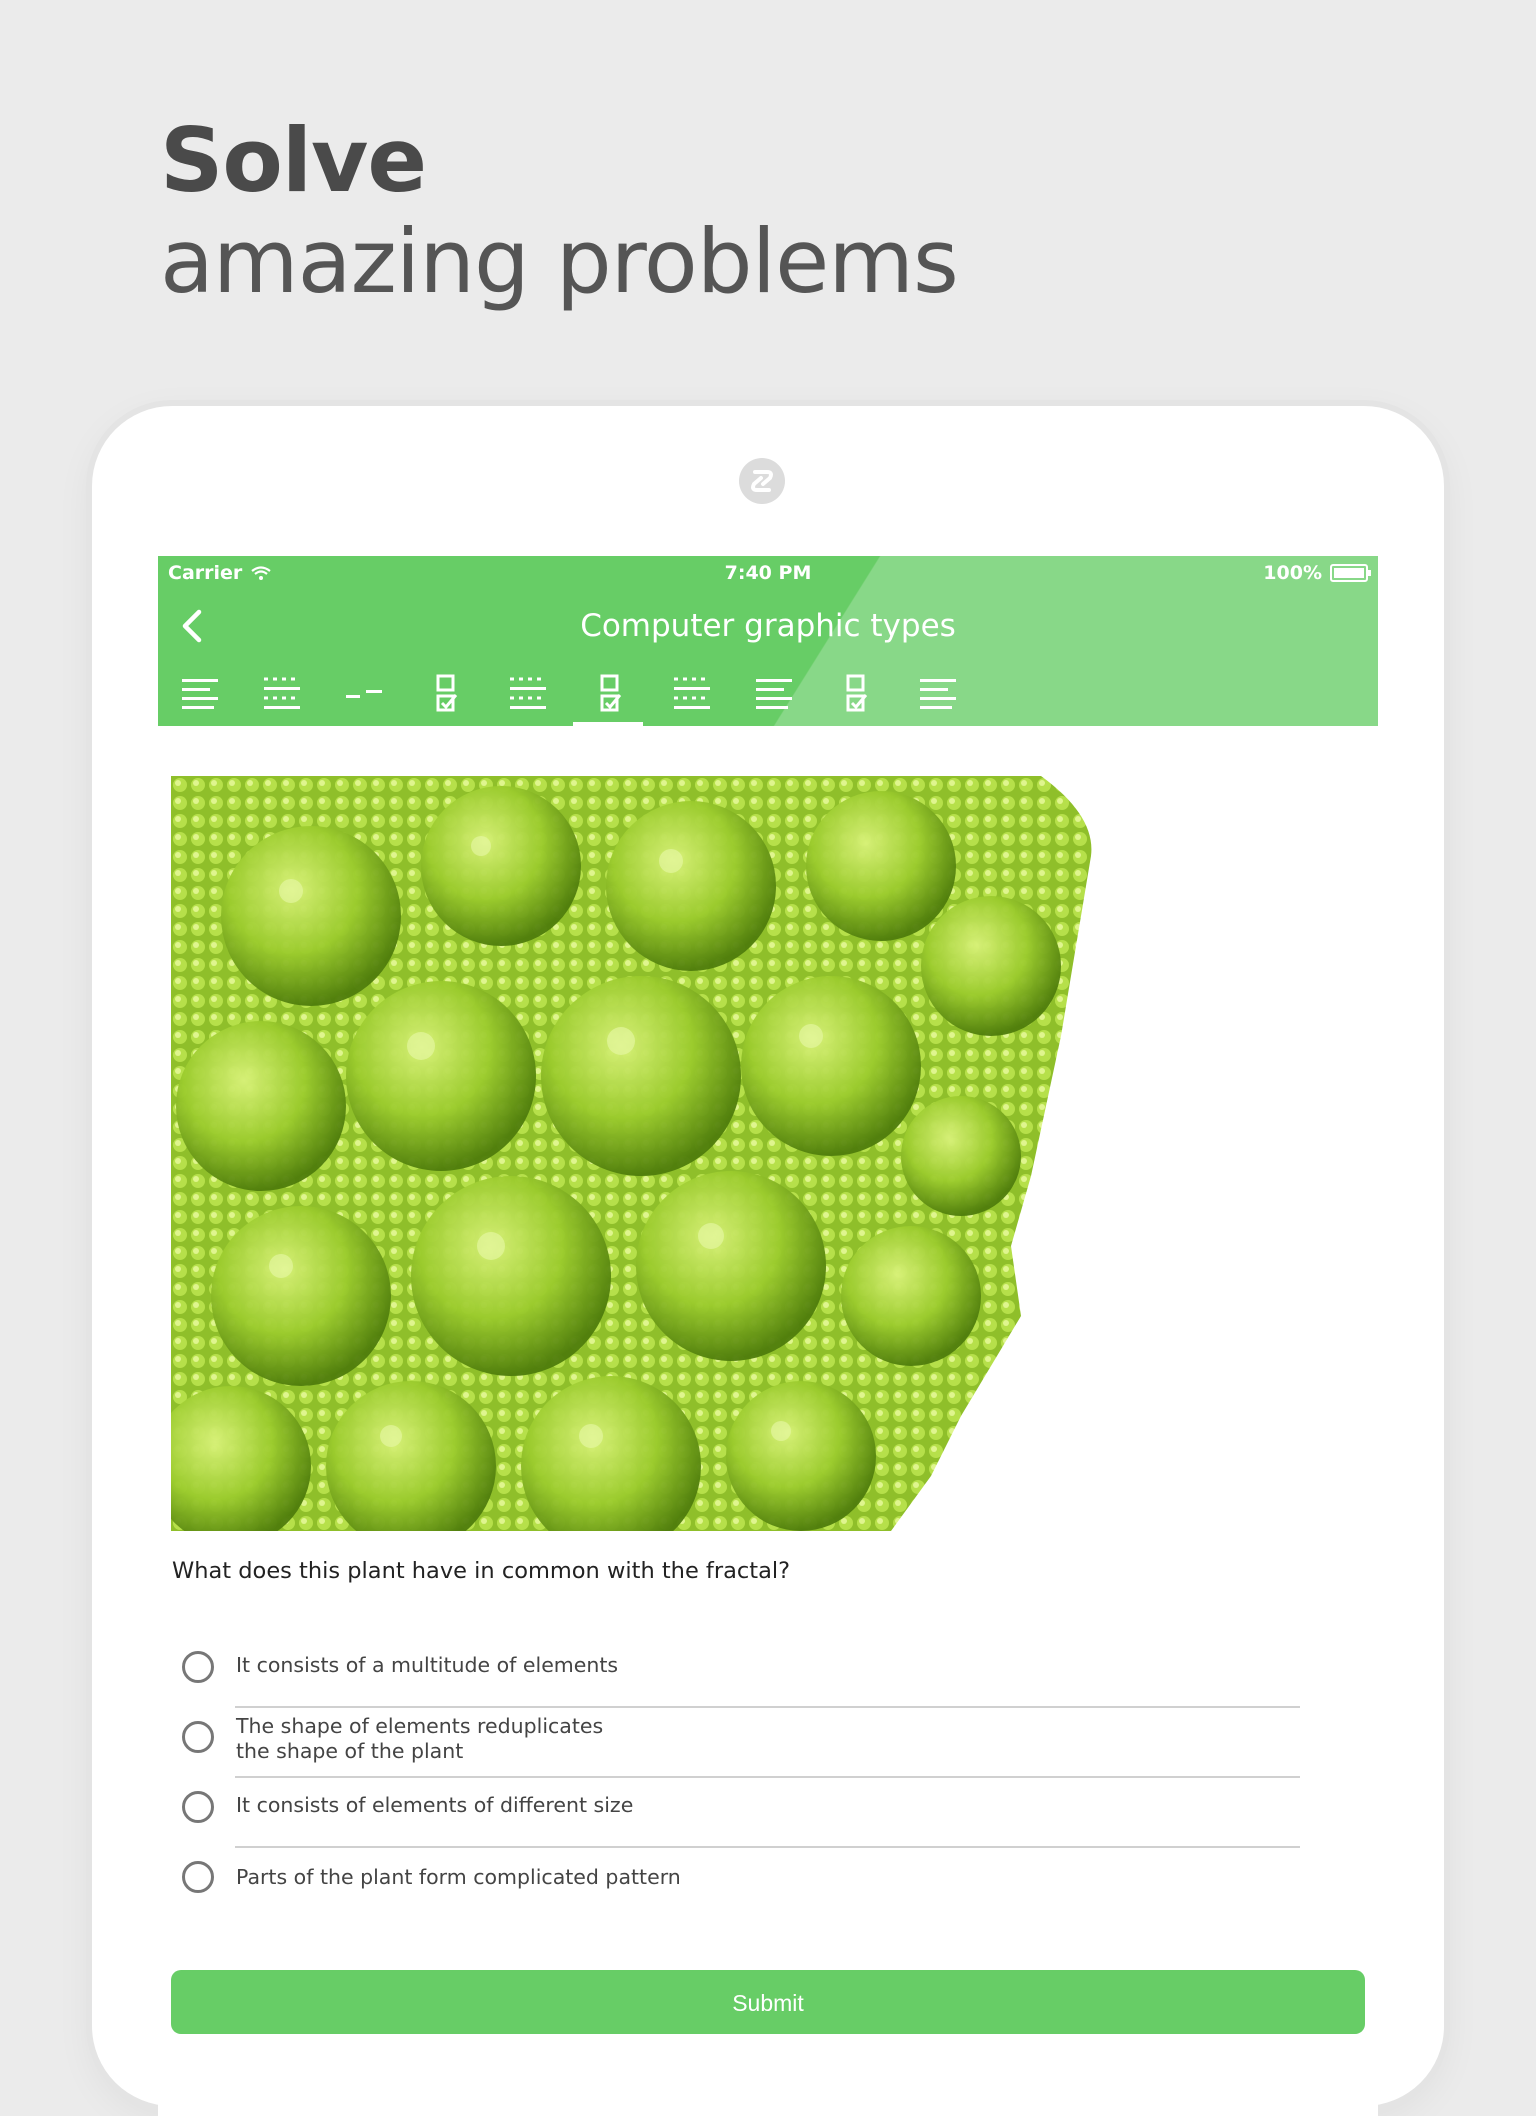 The image size is (1536, 2116). What do you see at coordinates (762, 481) in the screenshot?
I see `camera-logo-icon` at bounding box center [762, 481].